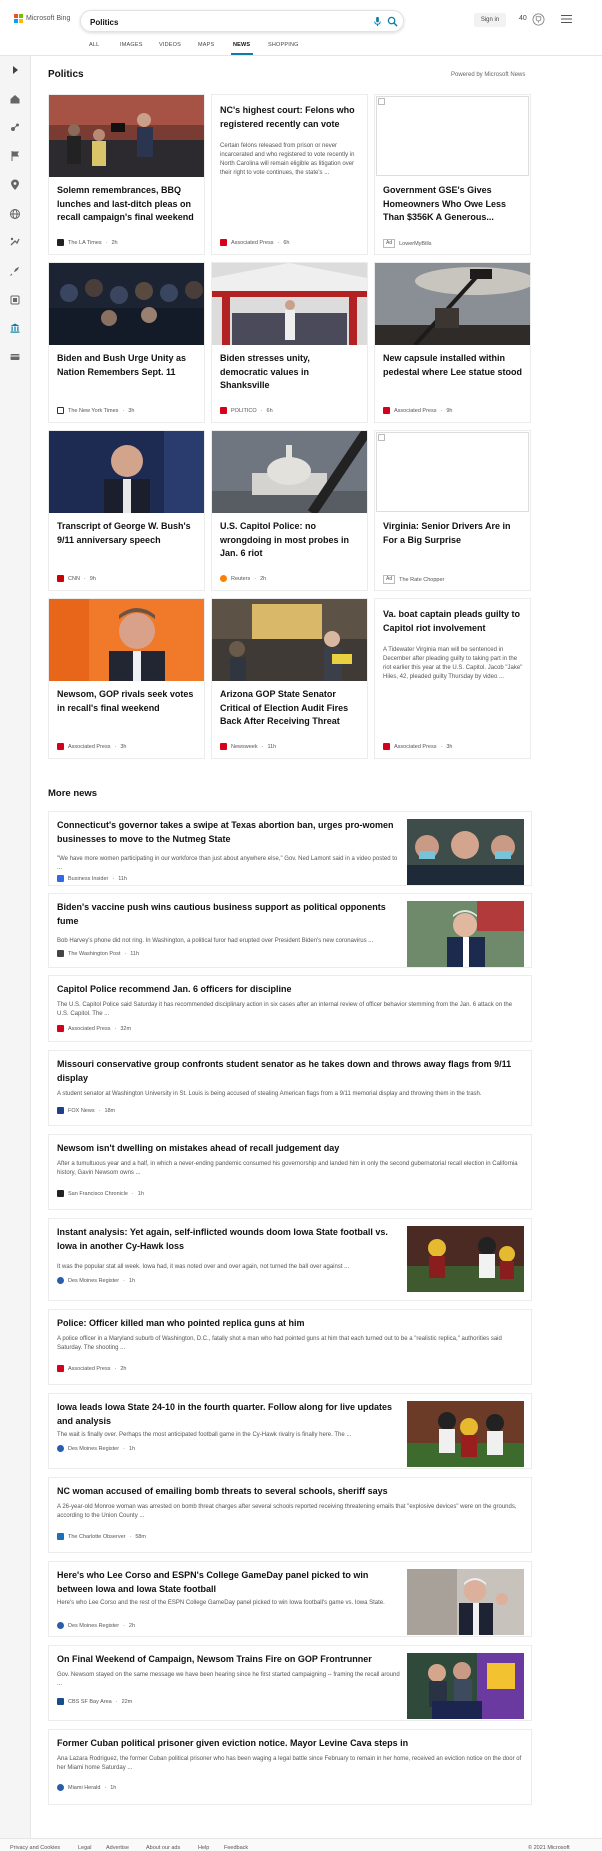  I want to click on footer-link-feedback: Feedback, so click(236, 1848).